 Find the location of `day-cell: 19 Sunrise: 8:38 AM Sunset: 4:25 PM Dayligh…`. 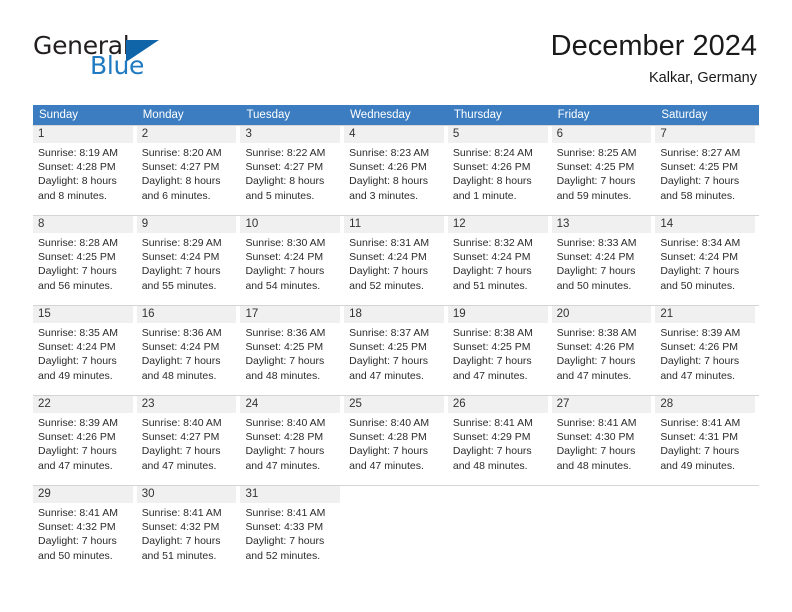

day-cell: 19 Sunrise: 8:38 AM Sunset: 4:25 PM Dayligh… is located at coordinates (499, 350).